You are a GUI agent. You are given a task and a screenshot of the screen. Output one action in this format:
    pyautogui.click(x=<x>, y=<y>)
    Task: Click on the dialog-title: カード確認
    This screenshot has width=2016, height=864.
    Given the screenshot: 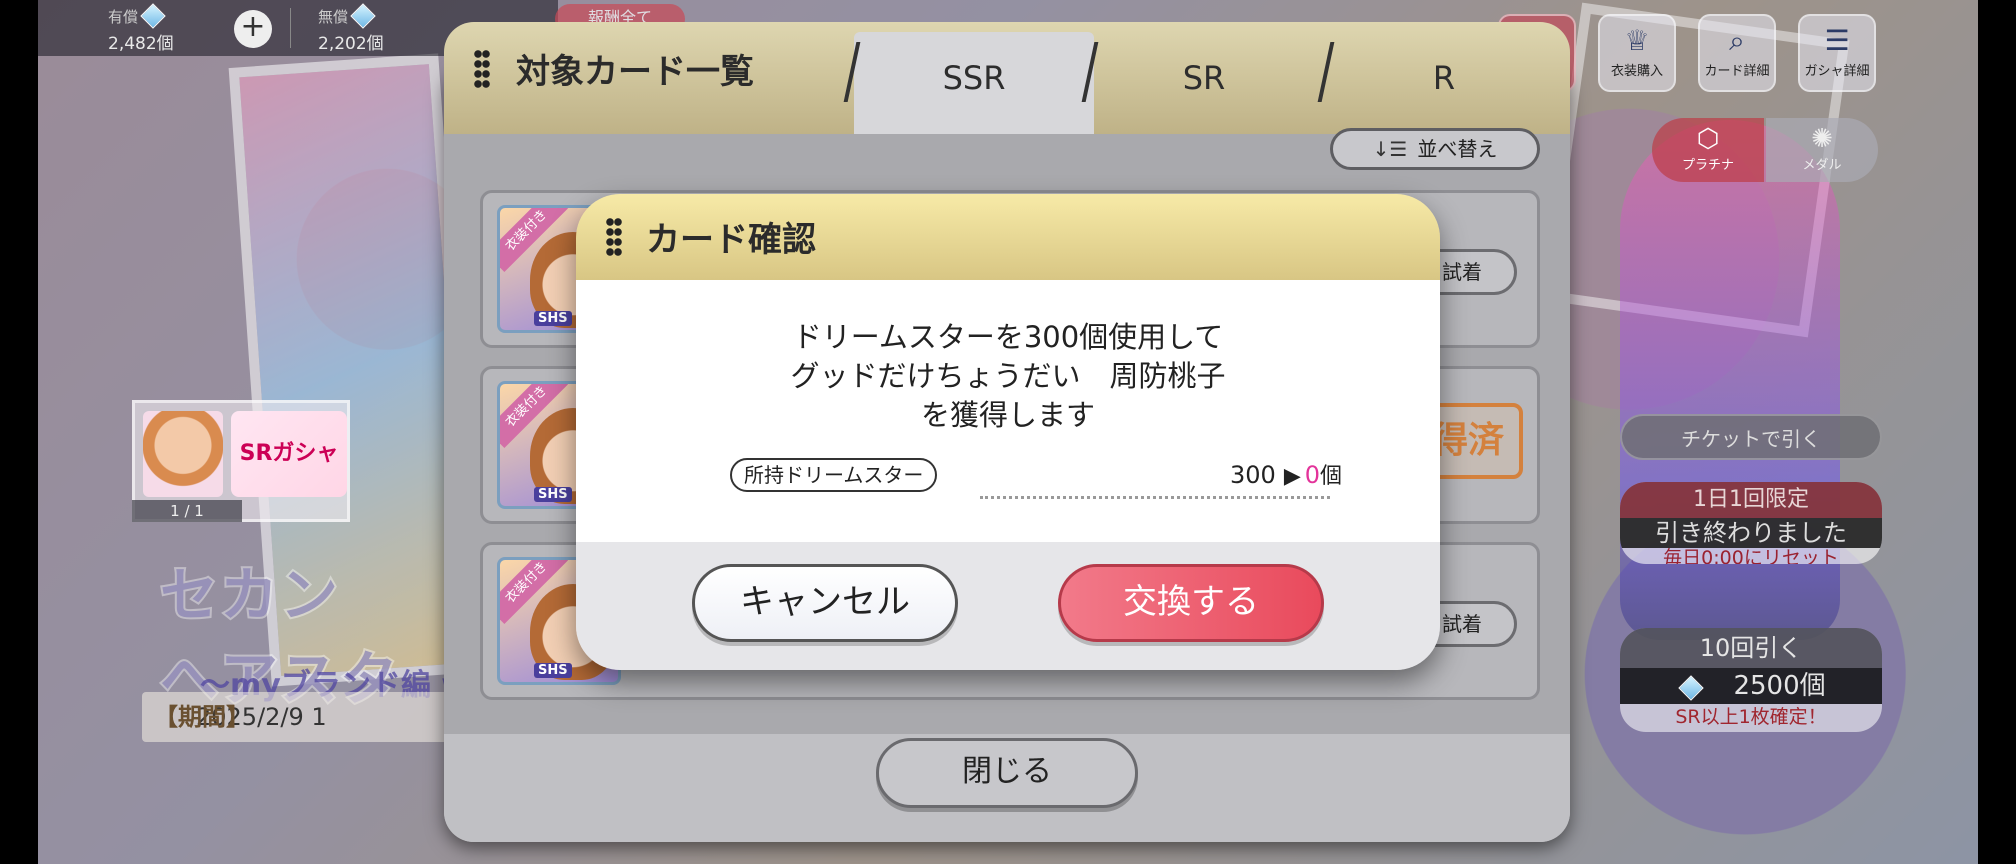 What is the action you would take?
    pyautogui.click(x=711, y=236)
    